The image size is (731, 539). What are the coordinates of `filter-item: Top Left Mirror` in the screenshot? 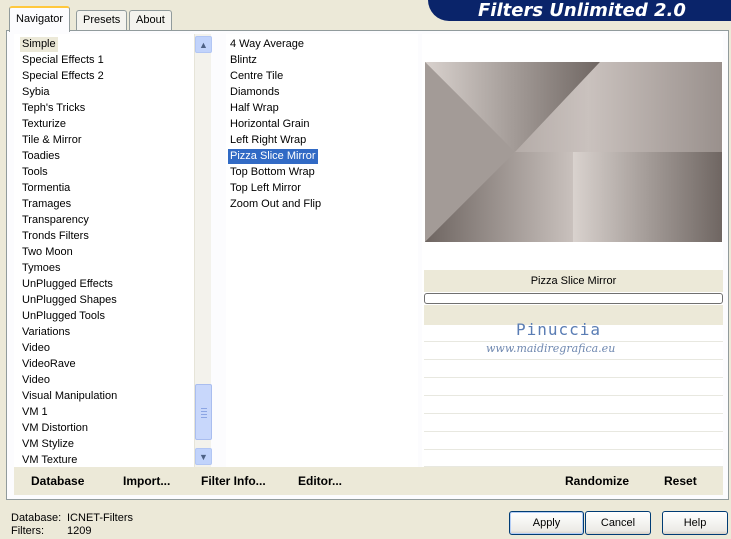 It's located at (265, 188).